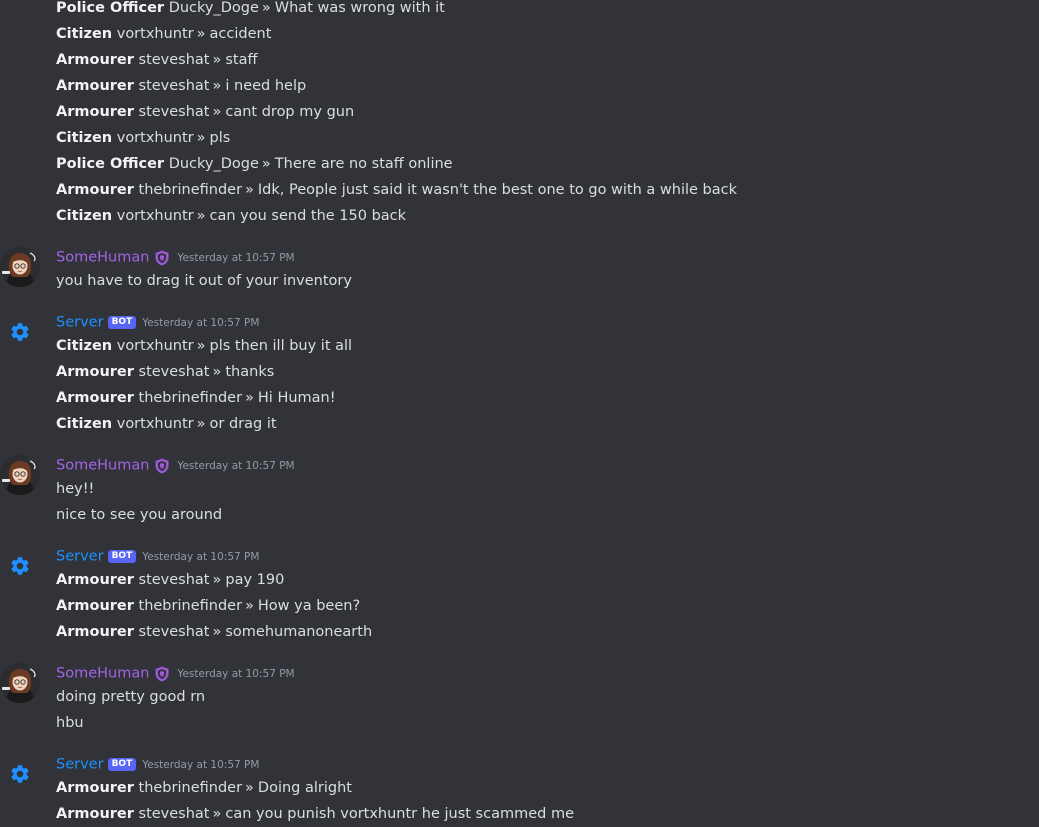 Image resolution: width=1039 pixels, height=827 pixels. What do you see at coordinates (519, 424) in the screenshot?
I see `message-line: Citizen vortxhuntr» or drag it` at bounding box center [519, 424].